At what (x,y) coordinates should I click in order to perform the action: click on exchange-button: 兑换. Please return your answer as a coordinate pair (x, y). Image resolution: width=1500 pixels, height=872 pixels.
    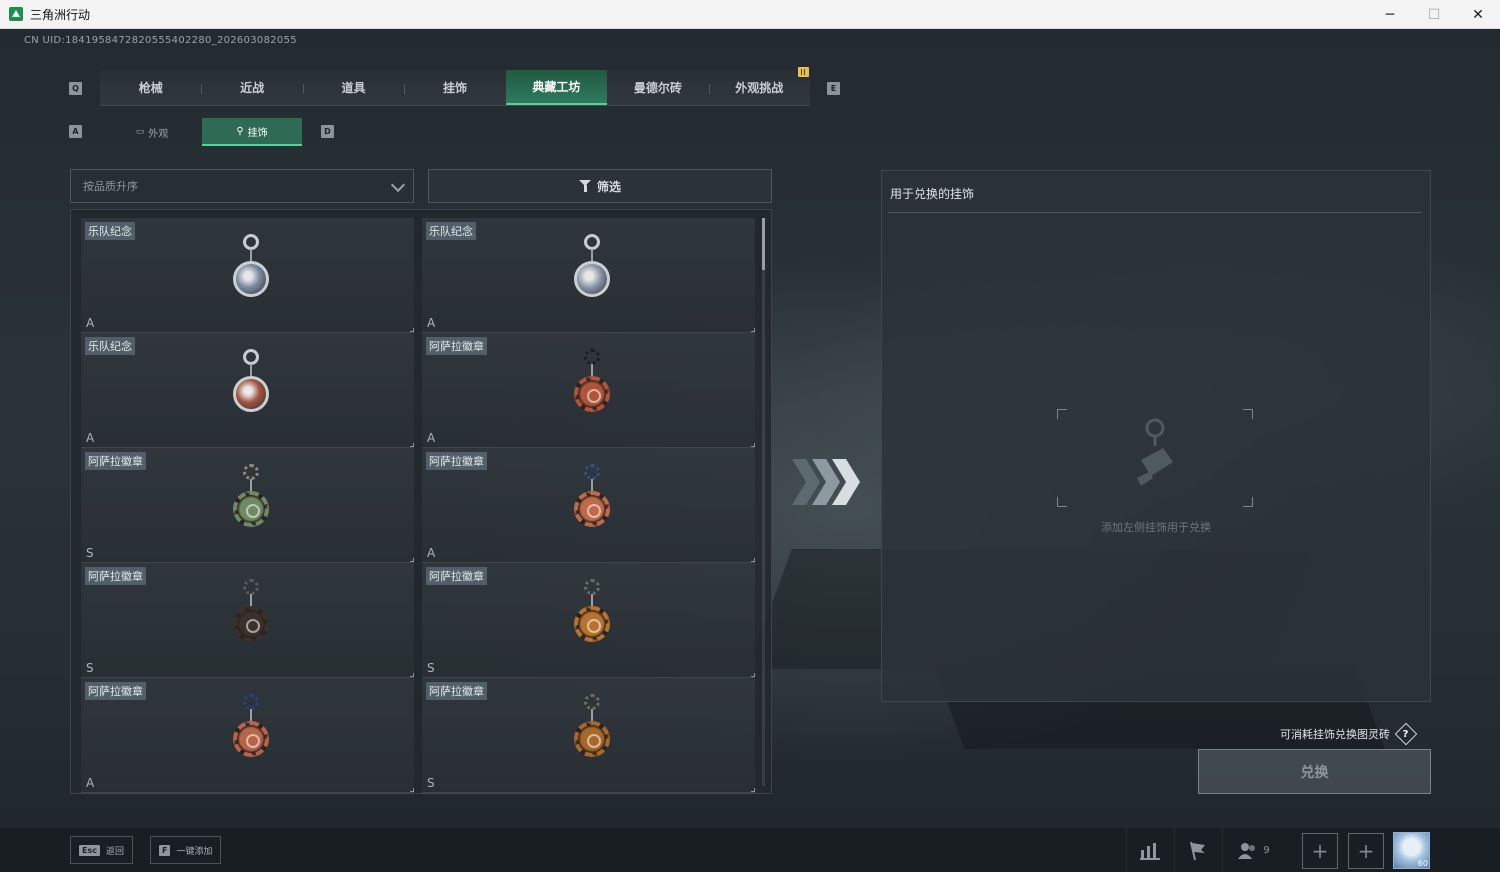
    Looking at the image, I should click on (1314, 771).